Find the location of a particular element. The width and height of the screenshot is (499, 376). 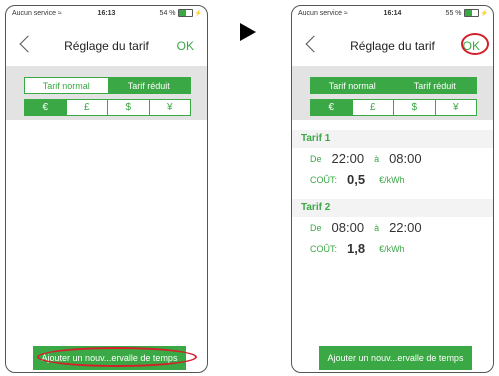

add-interval-button: Ajouter un nouv...ervalle de temps is located at coordinates (395, 358).